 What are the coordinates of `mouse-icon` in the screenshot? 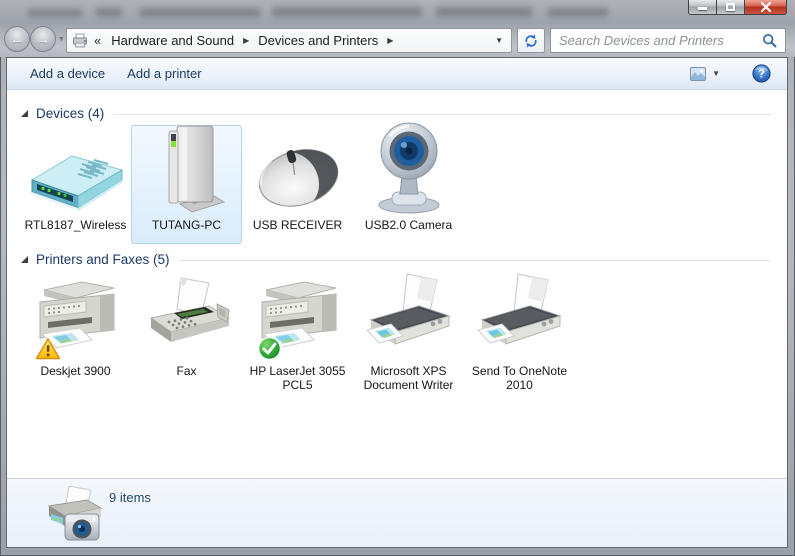 It's located at (298, 178).